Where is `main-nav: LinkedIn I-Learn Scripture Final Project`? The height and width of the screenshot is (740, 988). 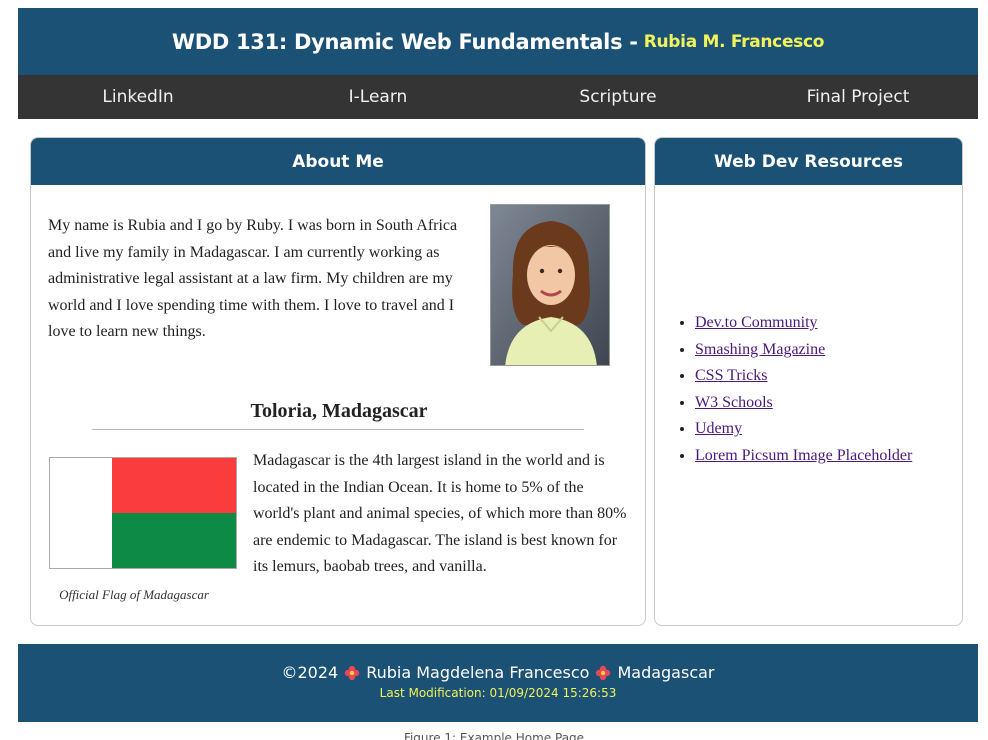
main-nav: LinkedIn I-Learn Scripture Final Project is located at coordinates (498, 97).